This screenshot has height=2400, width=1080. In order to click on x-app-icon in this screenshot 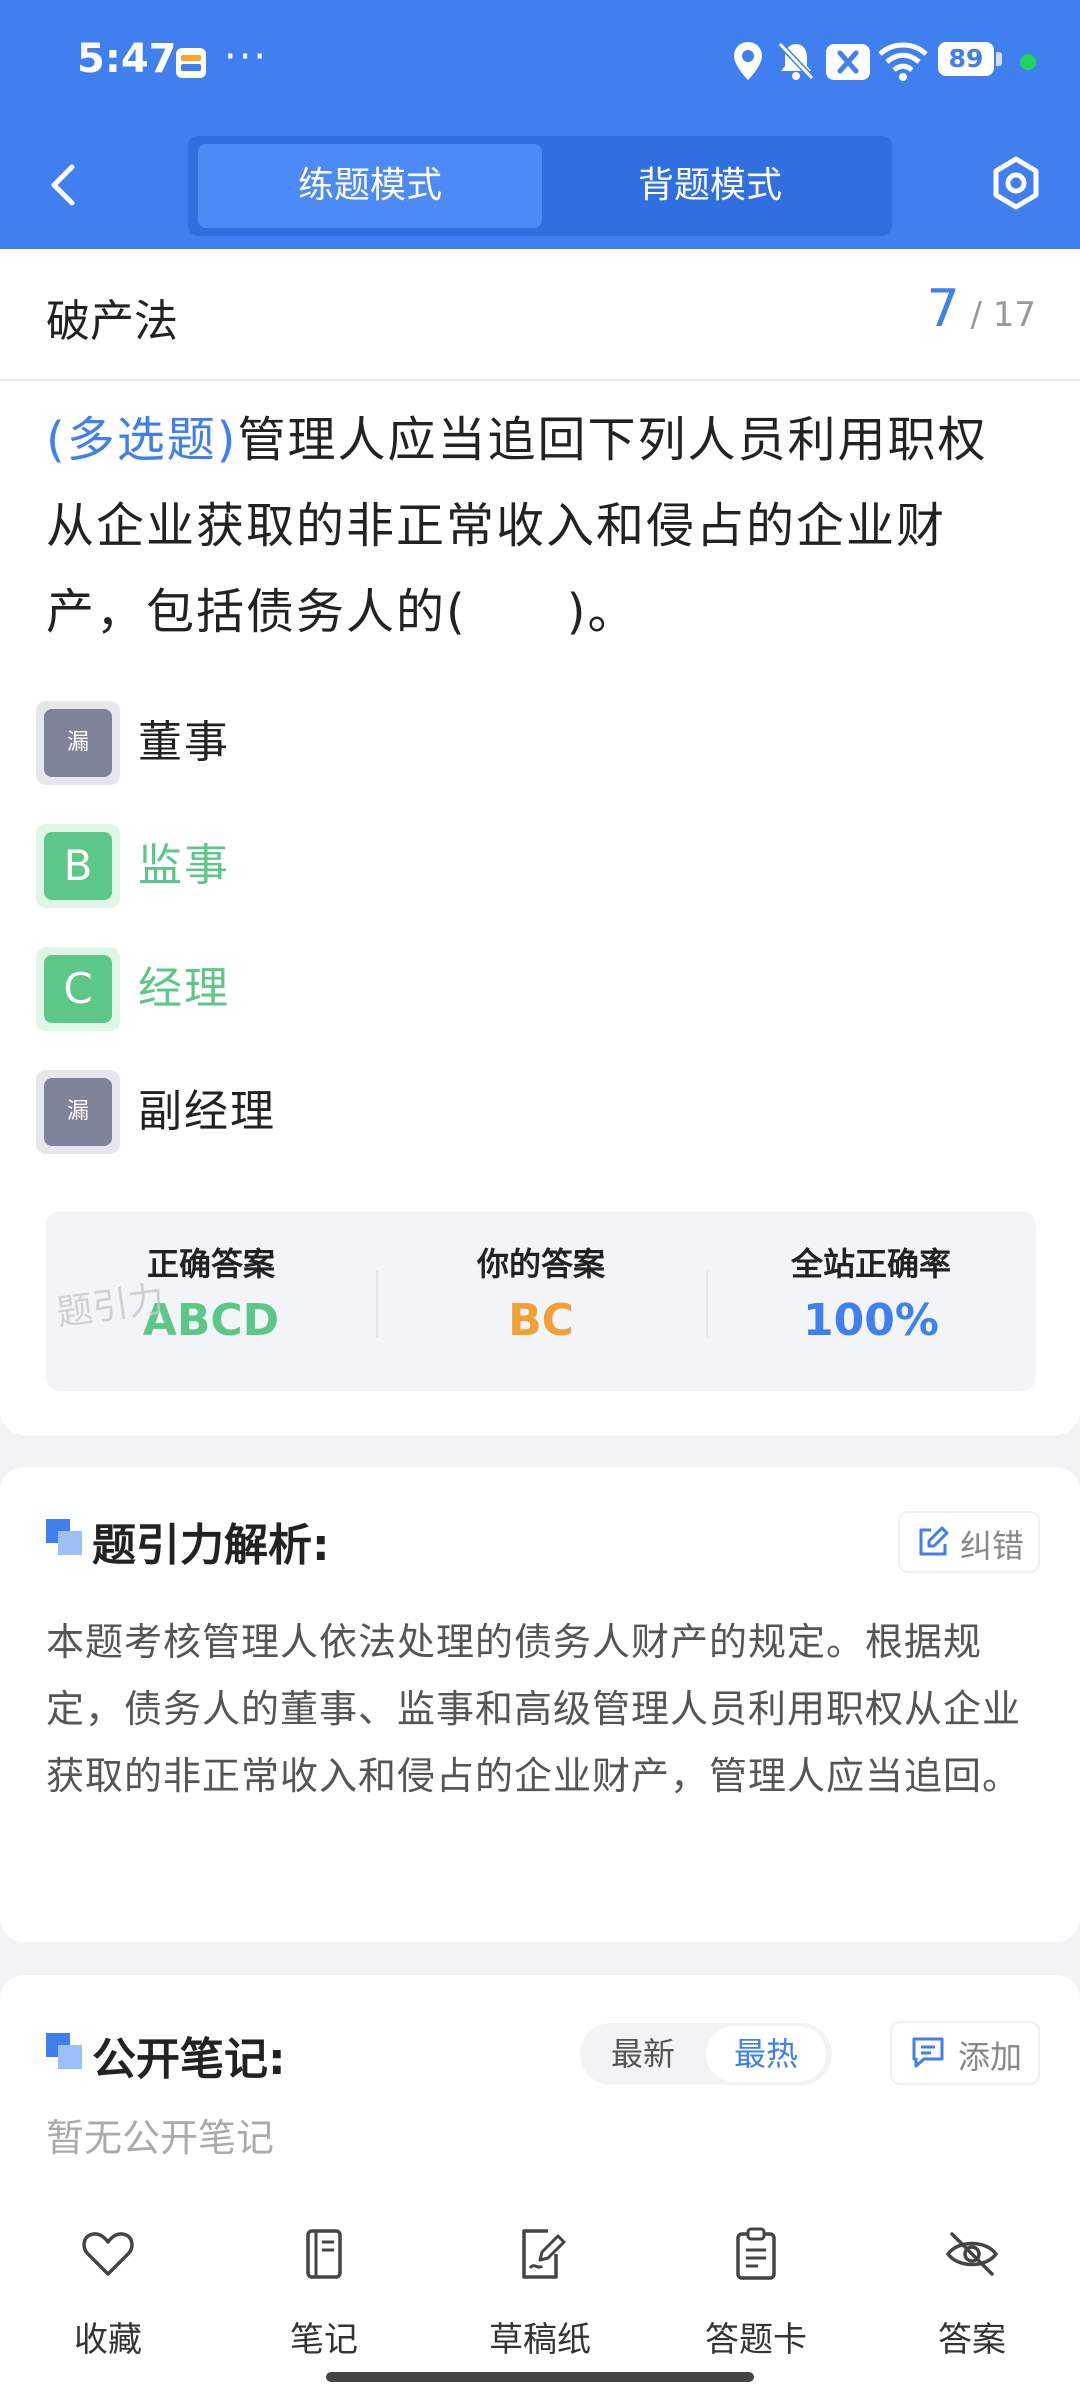, I will do `click(848, 62)`.